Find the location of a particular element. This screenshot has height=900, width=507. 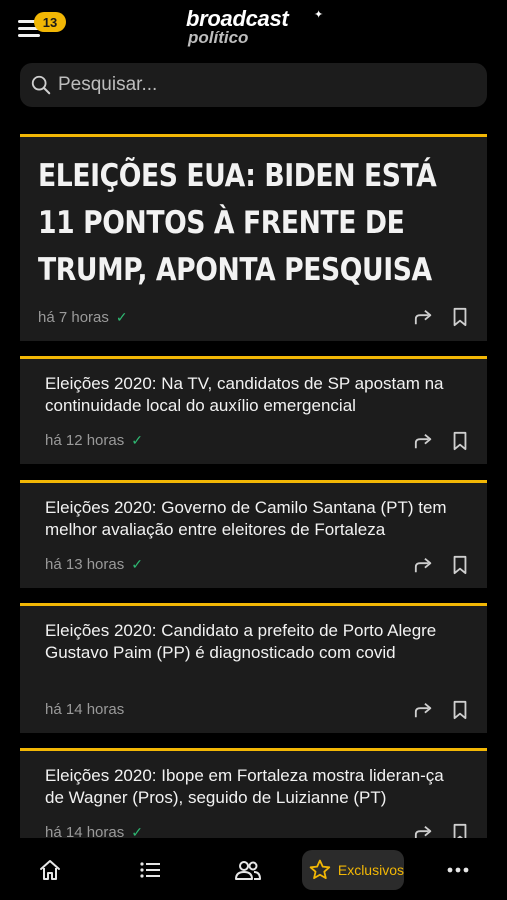

nav-exclusivos: Exclusivos is located at coordinates (353, 870).